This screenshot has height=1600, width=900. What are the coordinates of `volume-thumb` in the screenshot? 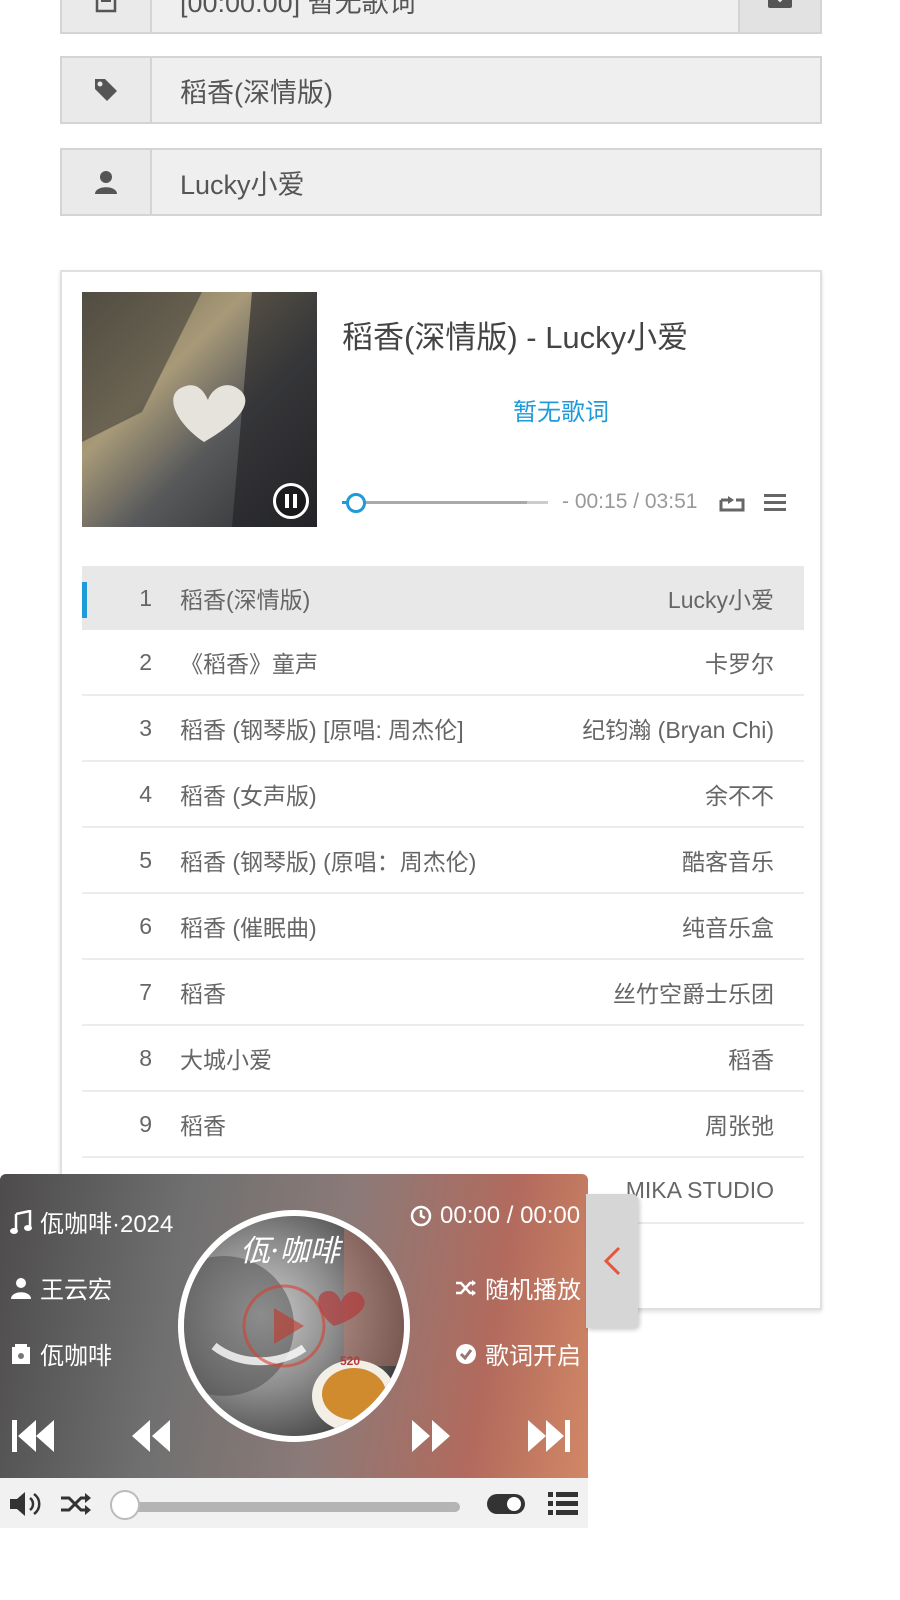 It's located at (125, 1505).